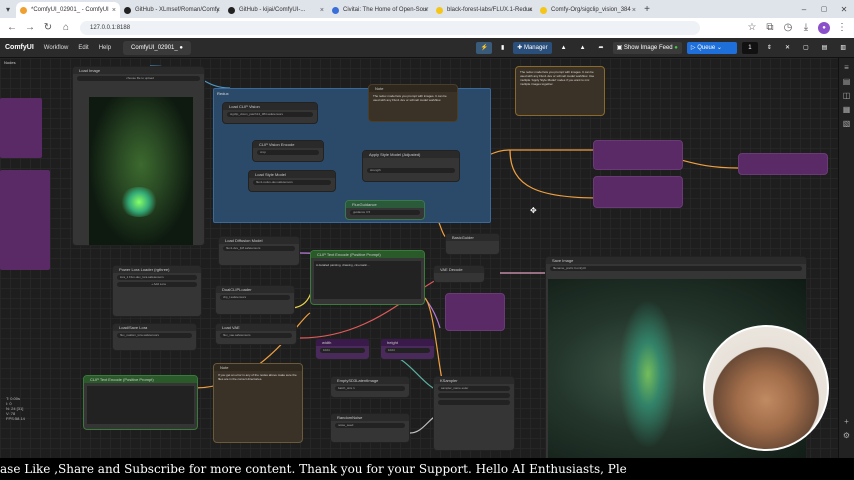  I want to click on node-widget: flux_vae.safetensors, so click(256, 335).